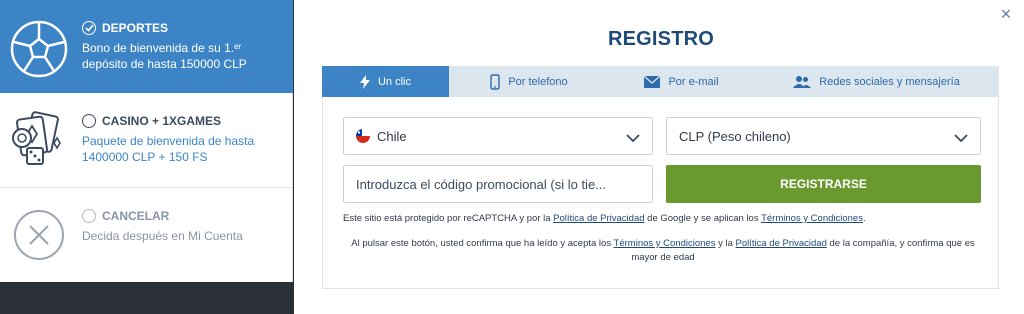 The height and width of the screenshot is (314, 1024). What do you see at coordinates (864, 218) in the screenshot?
I see `legal-text: .` at bounding box center [864, 218].